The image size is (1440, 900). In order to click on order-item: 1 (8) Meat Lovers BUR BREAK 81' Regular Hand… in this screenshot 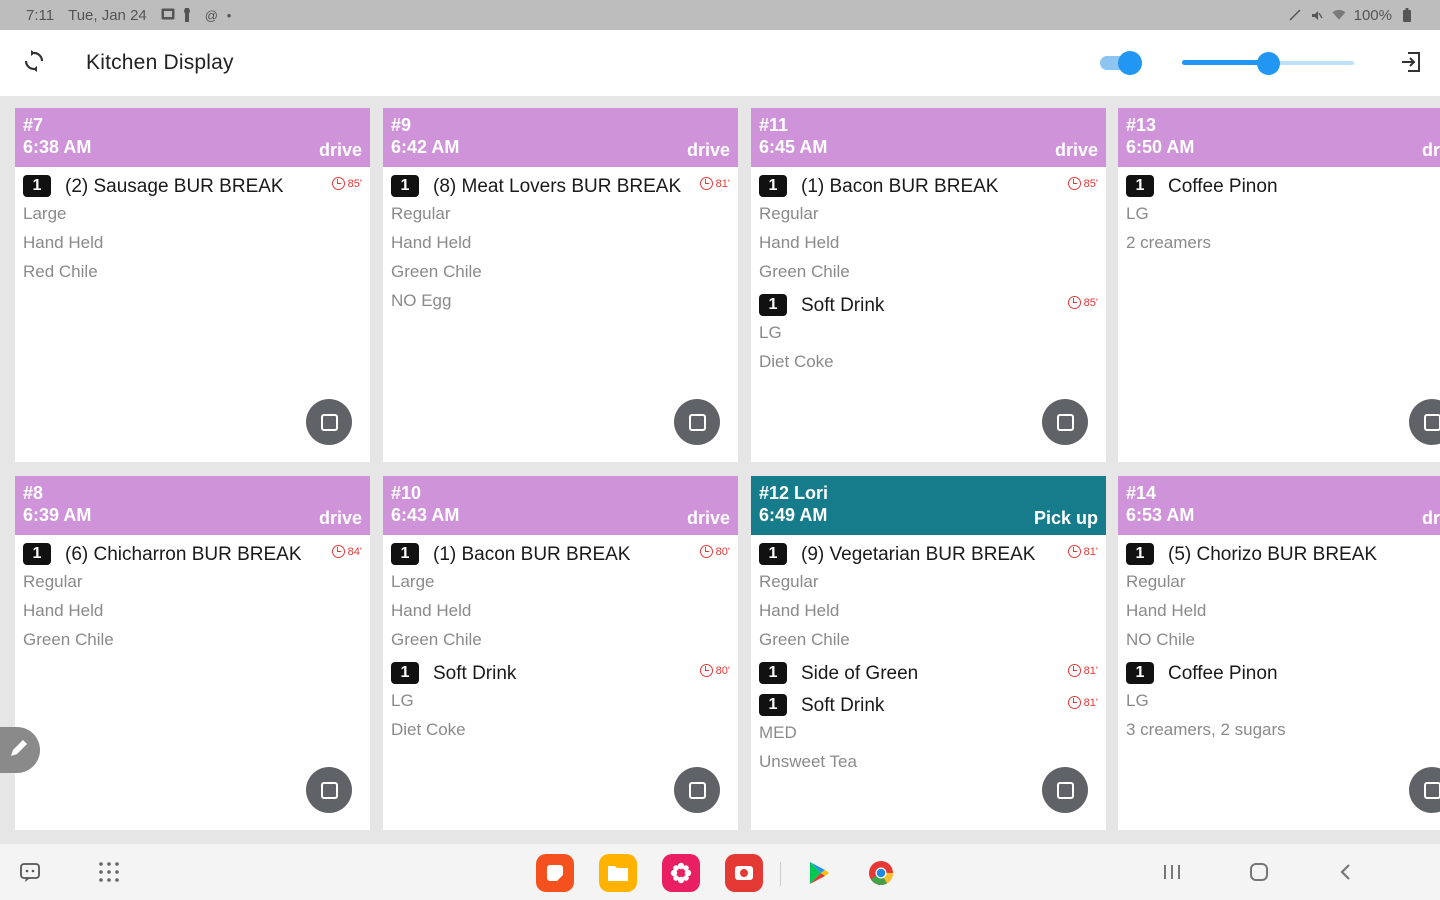, I will do `click(560, 245)`.